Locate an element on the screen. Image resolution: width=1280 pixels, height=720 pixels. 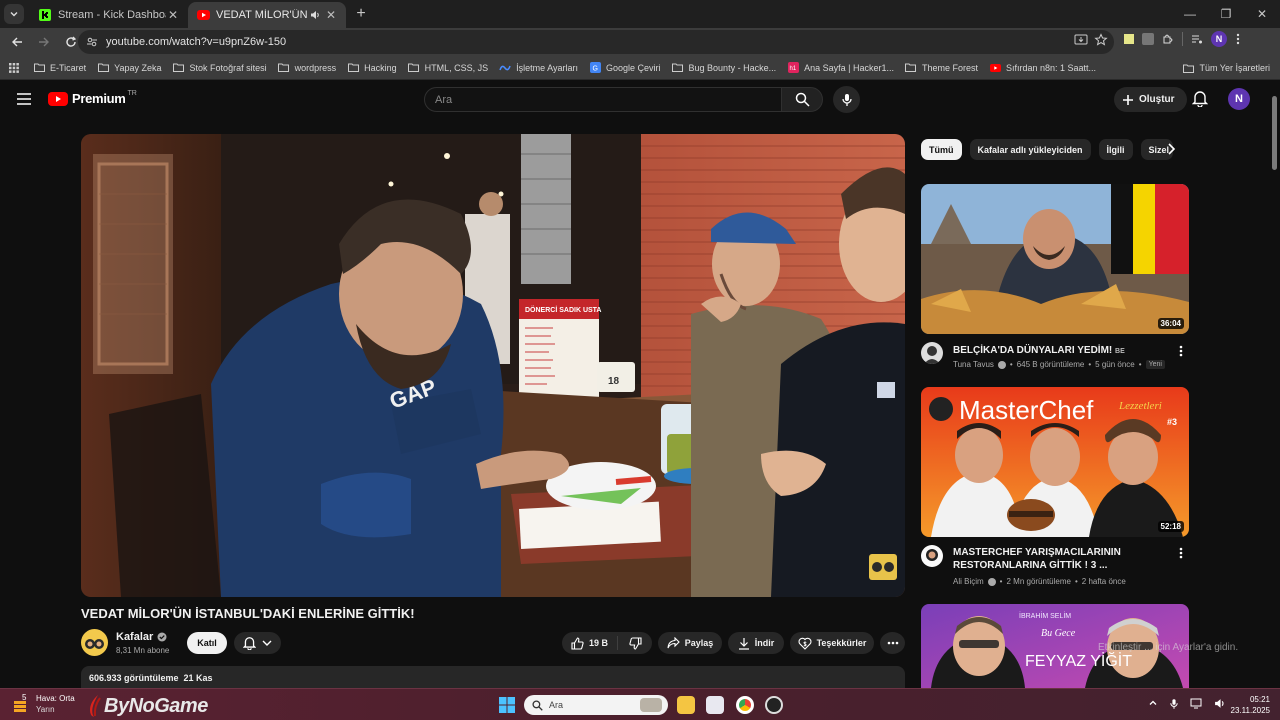
system-tray is located at coordinates (1187, 704).